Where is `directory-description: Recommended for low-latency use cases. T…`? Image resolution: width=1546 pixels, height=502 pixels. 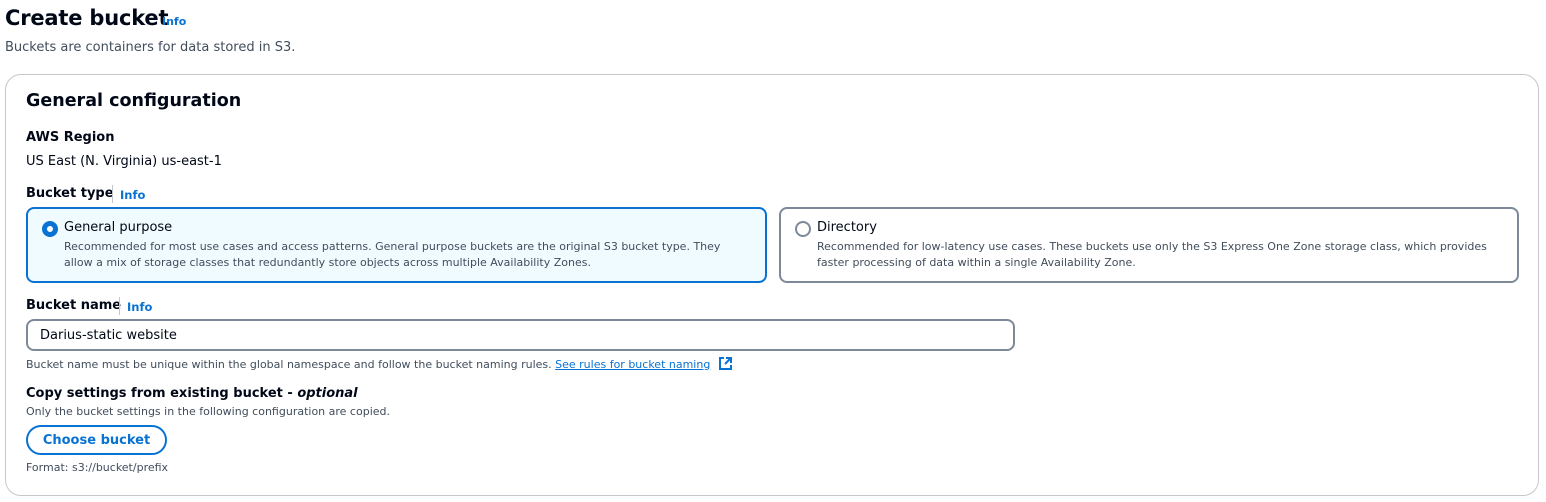 directory-description: Recommended for low-latency use cases. T… is located at coordinates (1152, 254).